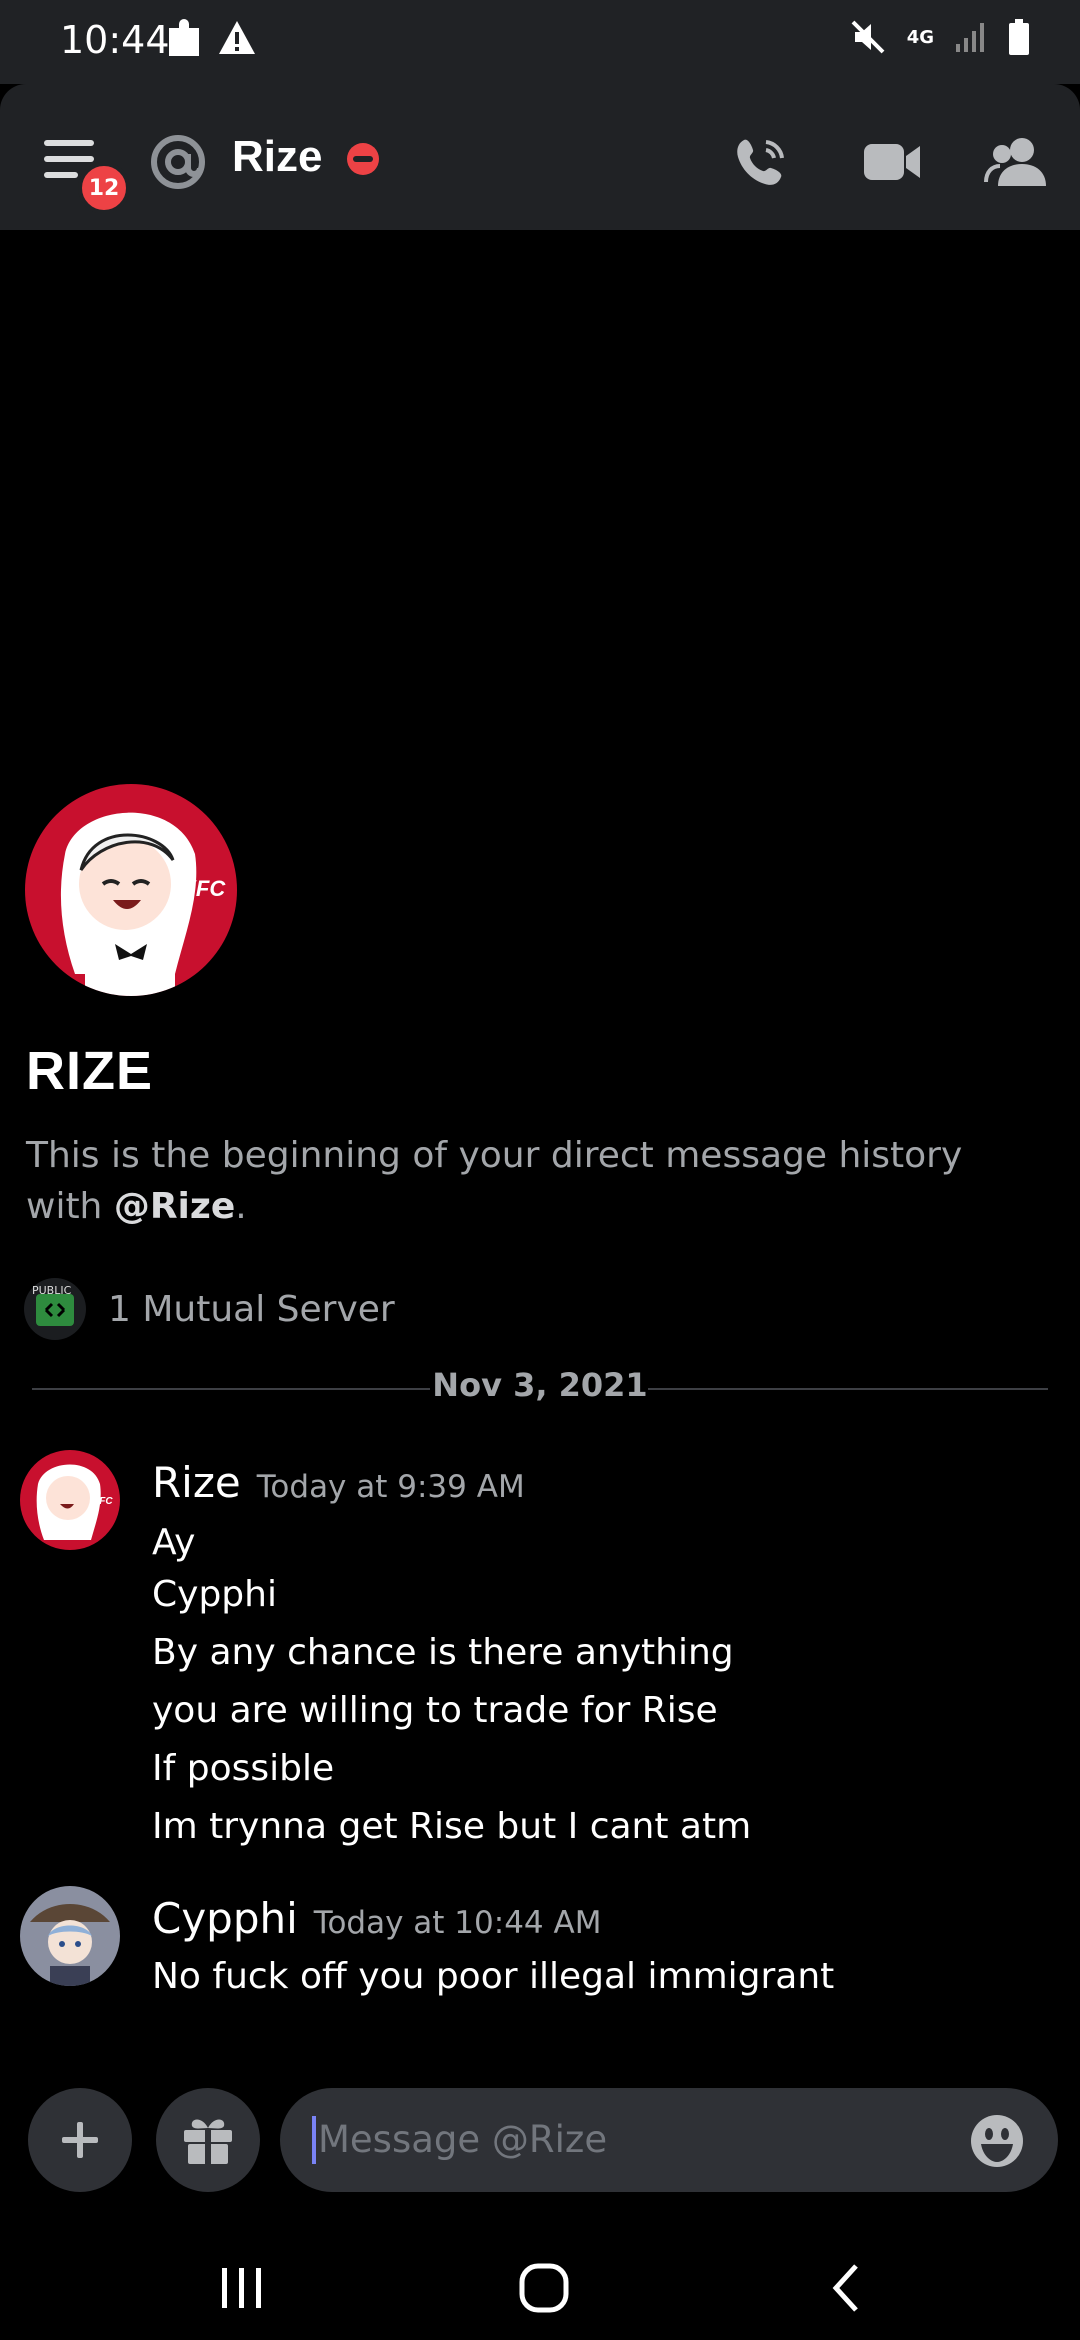 The height and width of the screenshot is (2340, 1080). I want to click on profile-name: RIZE, so click(90, 1071).